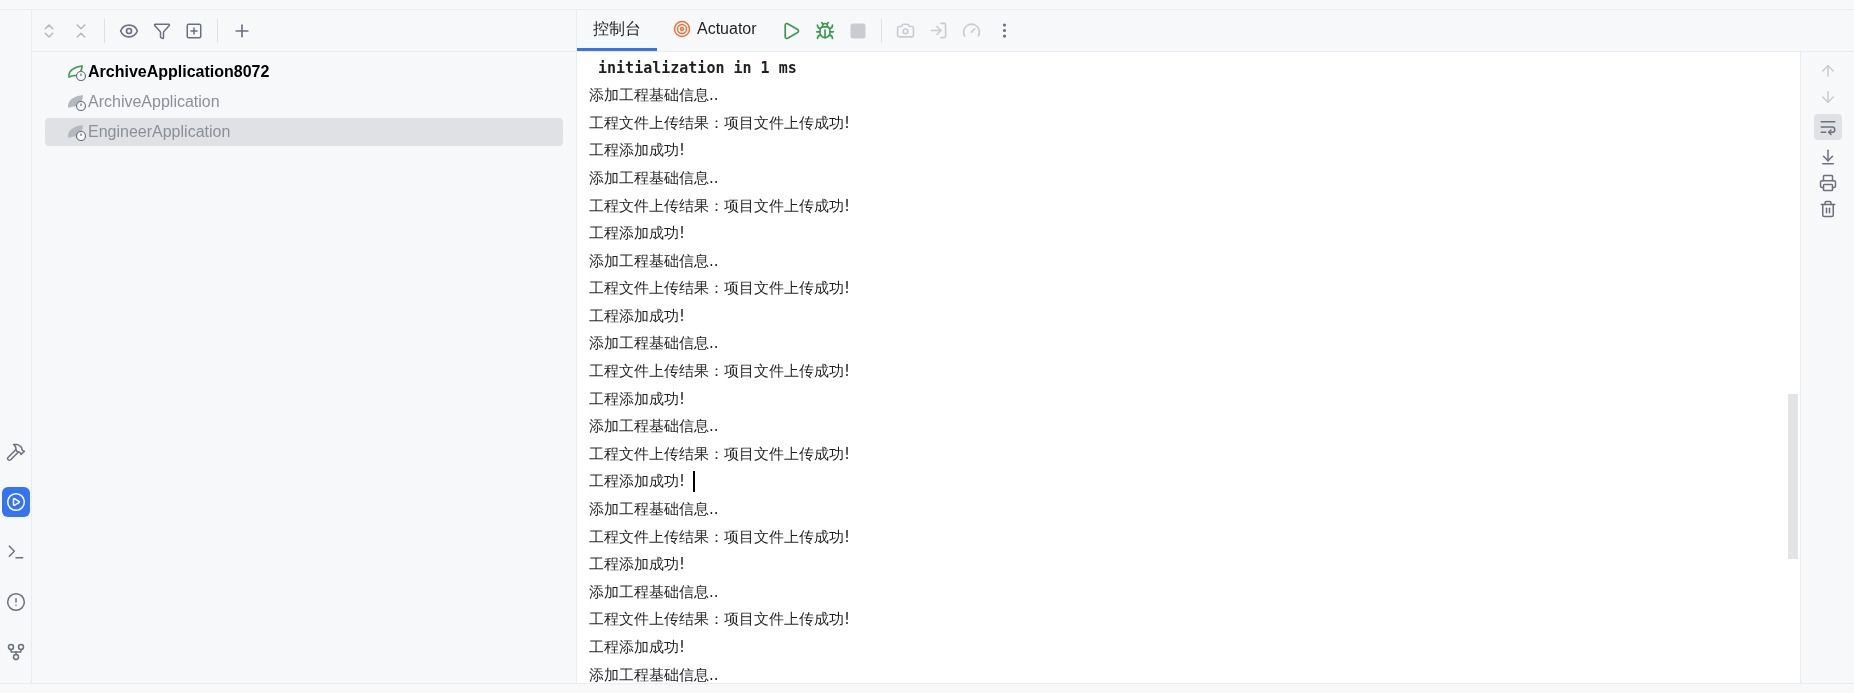  What do you see at coordinates (697, 68) in the screenshot?
I see `console-line: initialization in 1 ms` at bounding box center [697, 68].